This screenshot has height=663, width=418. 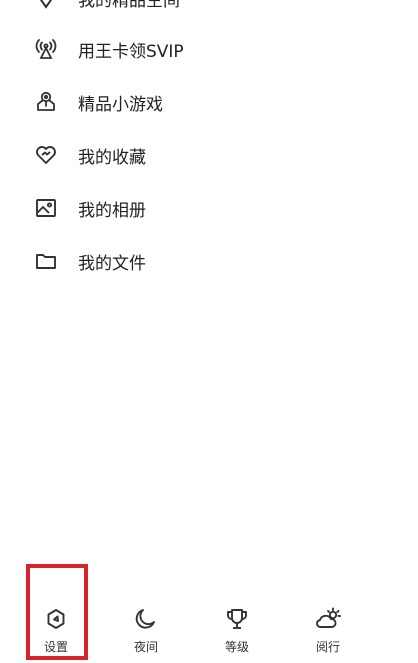 What do you see at coordinates (212, 102) in the screenshot?
I see `menu-item-games: 精品小游戏` at bounding box center [212, 102].